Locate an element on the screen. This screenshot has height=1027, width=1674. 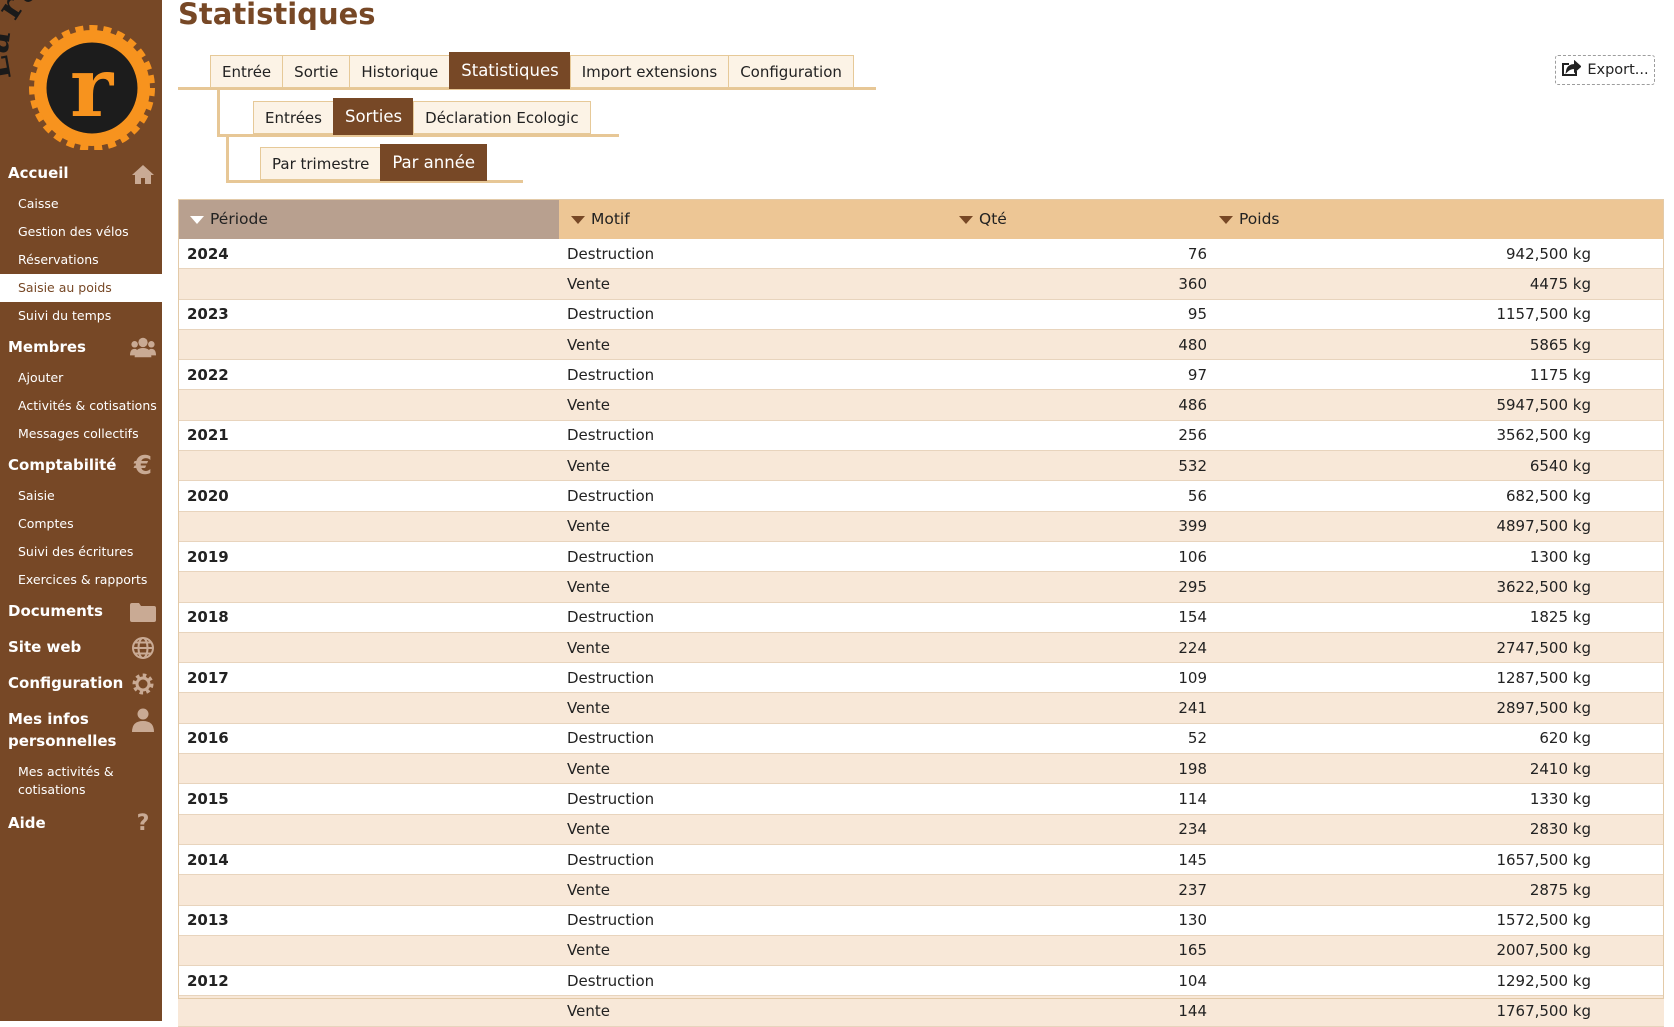
cell-qte: 480 is located at coordinates (1077, 345).